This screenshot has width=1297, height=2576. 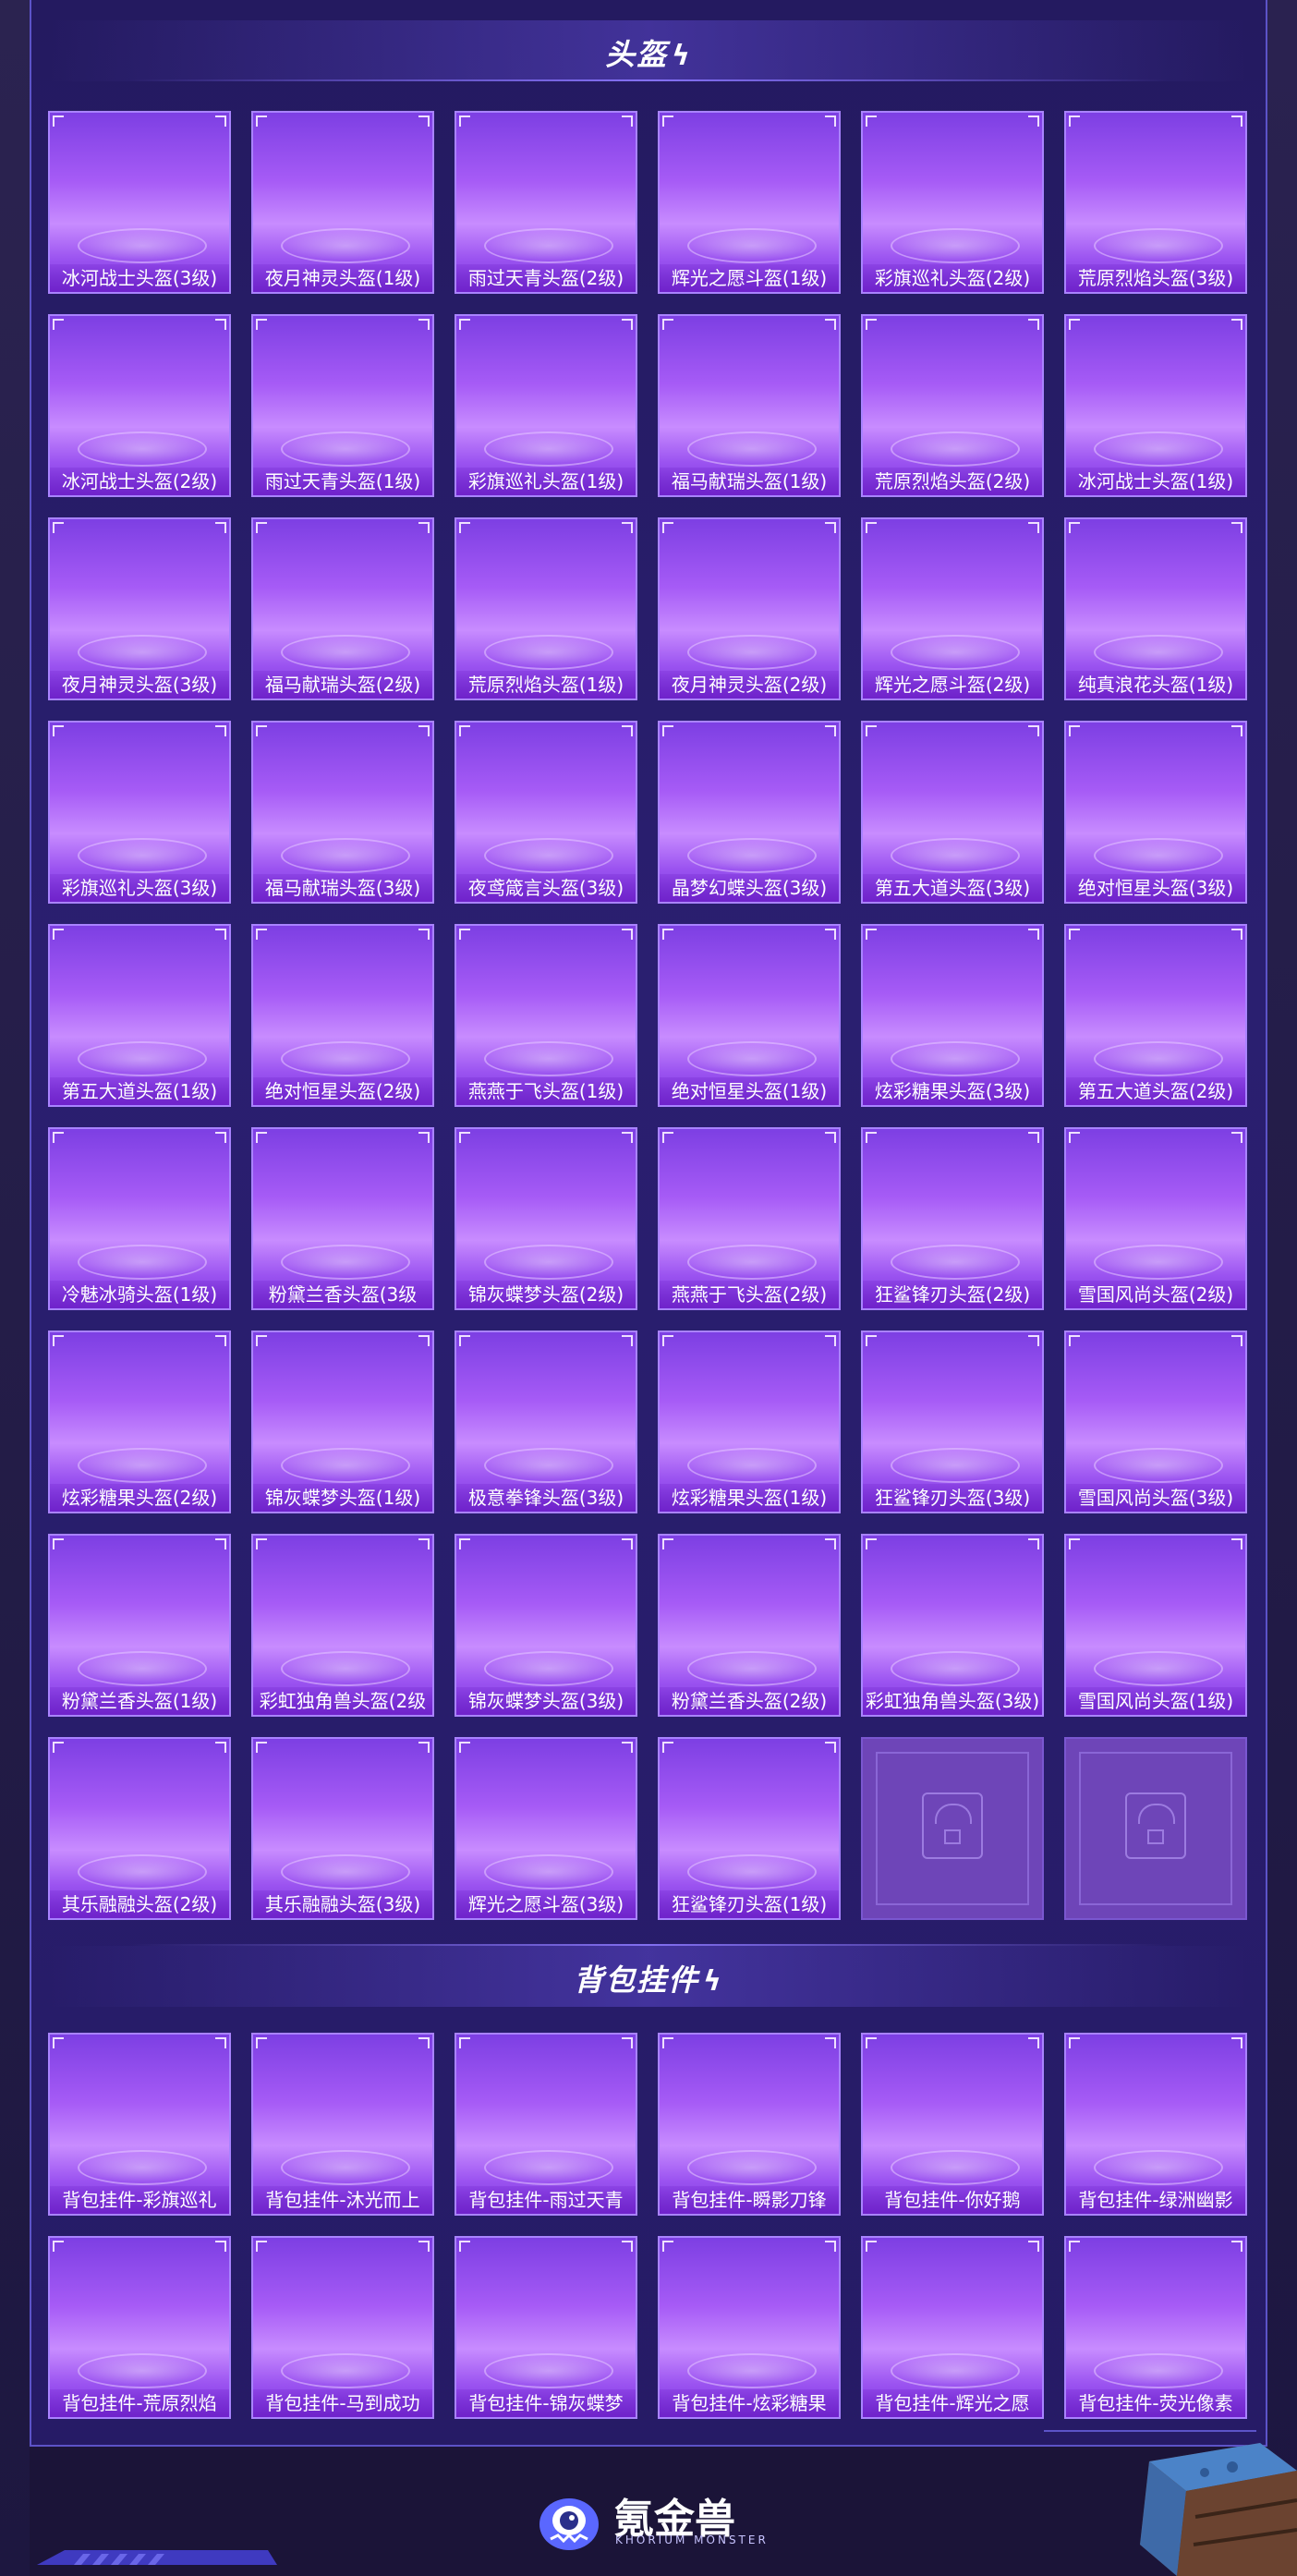 I want to click on item-card: 福马献瑞头盔(3级), so click(x=343, y=812).